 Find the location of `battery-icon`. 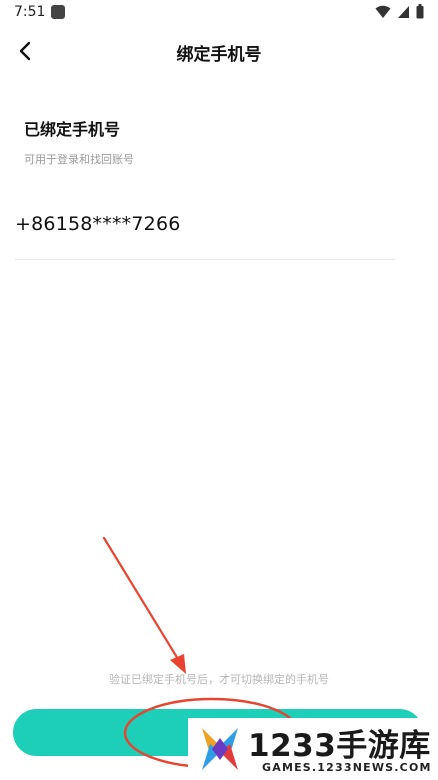

battery-icon is located at coordinates (420, 11).